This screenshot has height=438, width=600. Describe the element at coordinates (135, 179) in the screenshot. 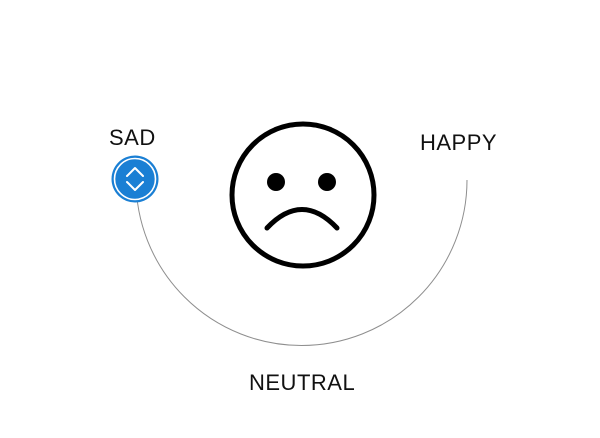

I see `mood-slider-handle` at that location.